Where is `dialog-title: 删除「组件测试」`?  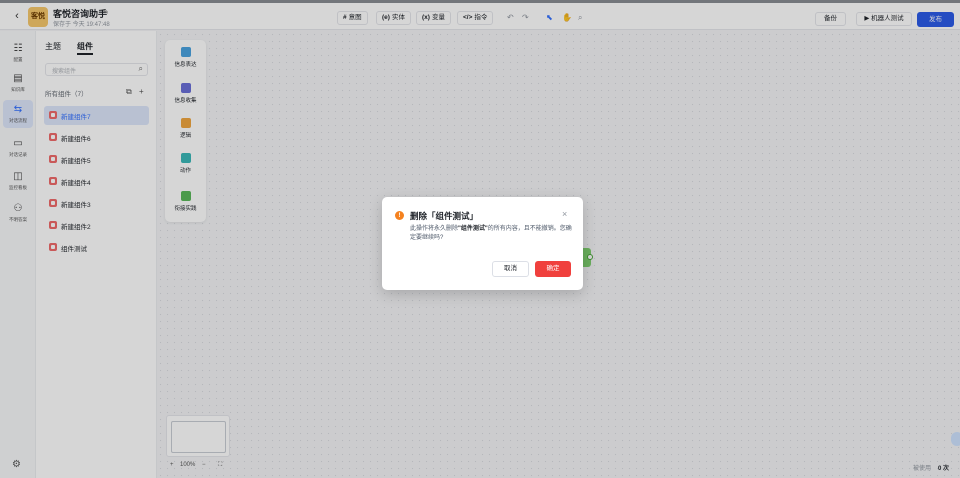
dialog-title: 删除「组件测试」 is located at coordinates (444, 216).